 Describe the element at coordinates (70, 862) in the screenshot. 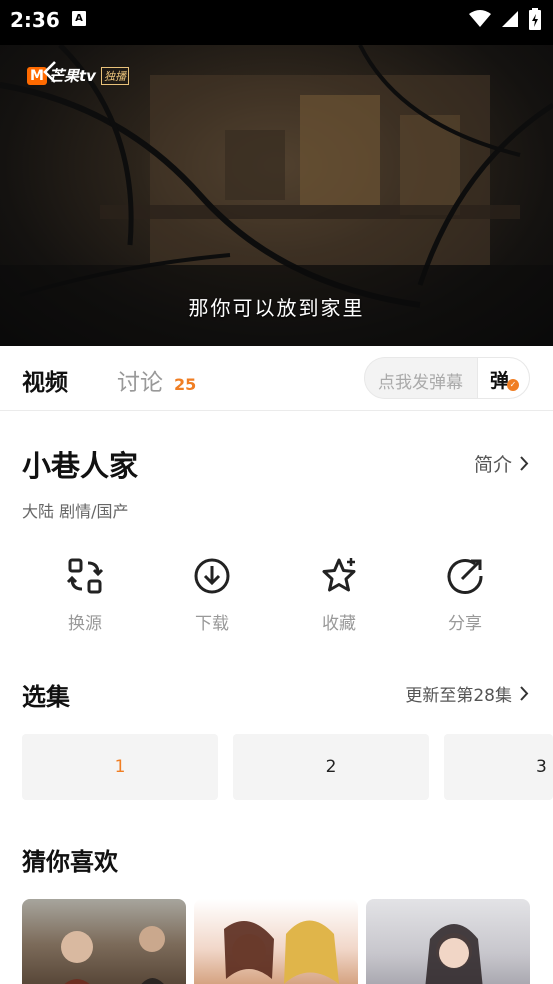

I see `recommend-title: 猜你喜欢` at that location.